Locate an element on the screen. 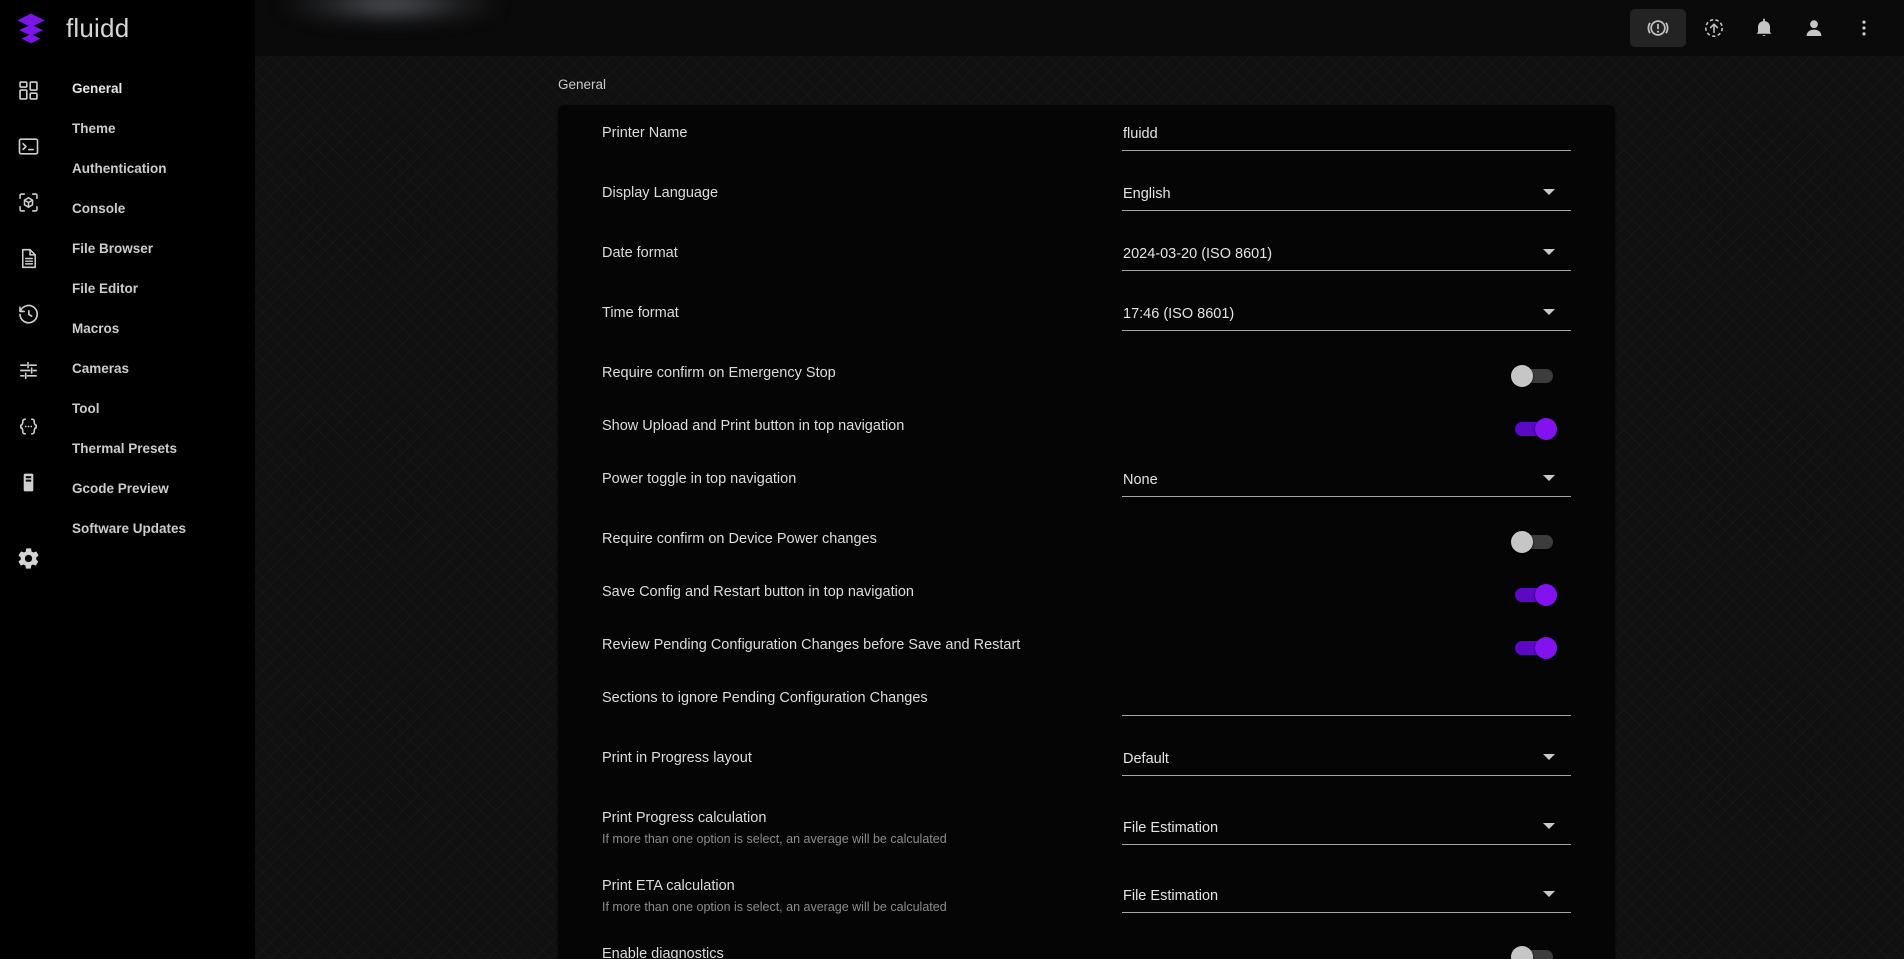 Image resolution: width=1904 pixels, height=959 pixels. sidebar-item-file-browser: File Browser is located at coordinates (155, 248).